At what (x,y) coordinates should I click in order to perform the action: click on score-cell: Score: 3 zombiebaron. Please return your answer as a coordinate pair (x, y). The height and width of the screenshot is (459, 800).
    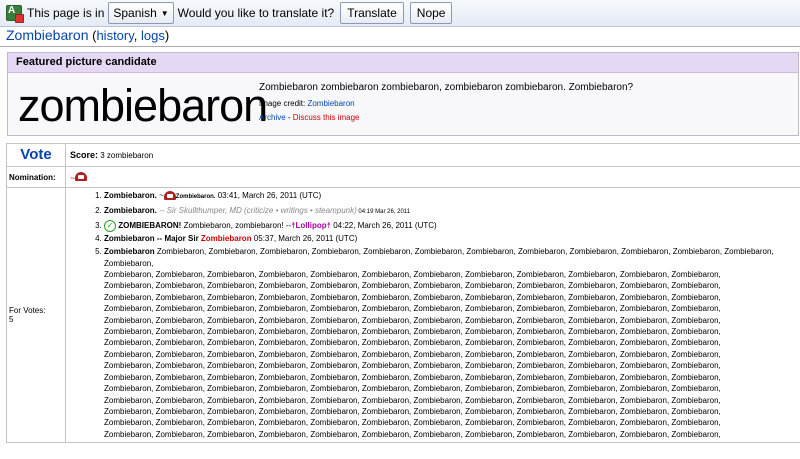
    Looking at the image, I should click on (432, 155).